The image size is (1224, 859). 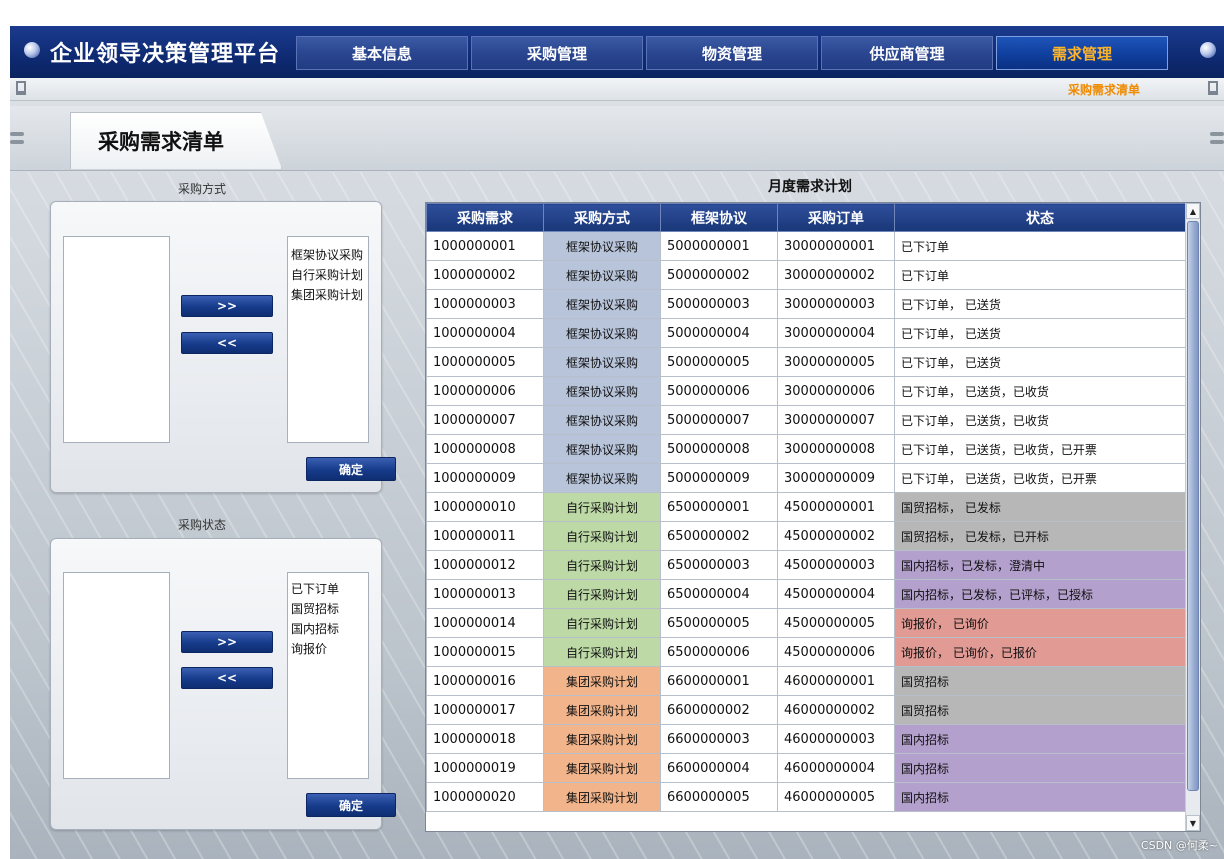 I want to click on method-filter-panel: >> << 框架协议采购 自行采购计划 集团采购计划 确定, so click(x=223, y=347).